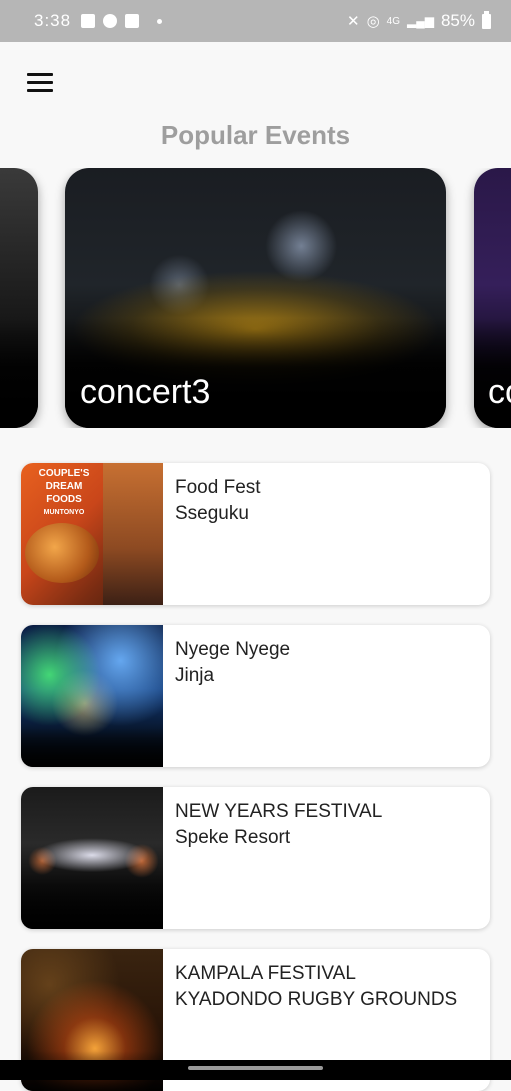  I want to click on event-name: NEW YEARS FESTIVAL, so click(279, 811).